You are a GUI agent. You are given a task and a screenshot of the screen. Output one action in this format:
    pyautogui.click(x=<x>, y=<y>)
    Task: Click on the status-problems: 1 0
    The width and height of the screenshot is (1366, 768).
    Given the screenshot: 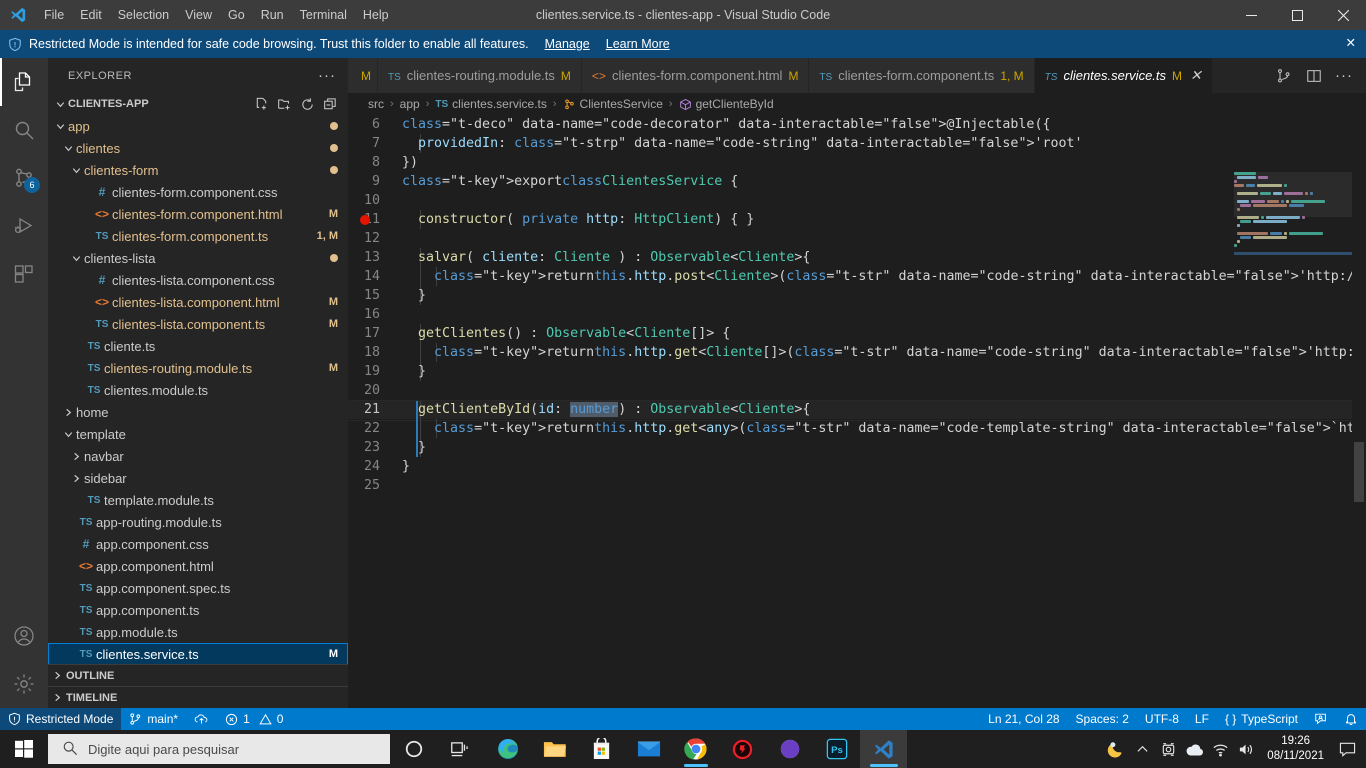 What is the action you would take?
    pyautogui.click(x=254, y=719)
    